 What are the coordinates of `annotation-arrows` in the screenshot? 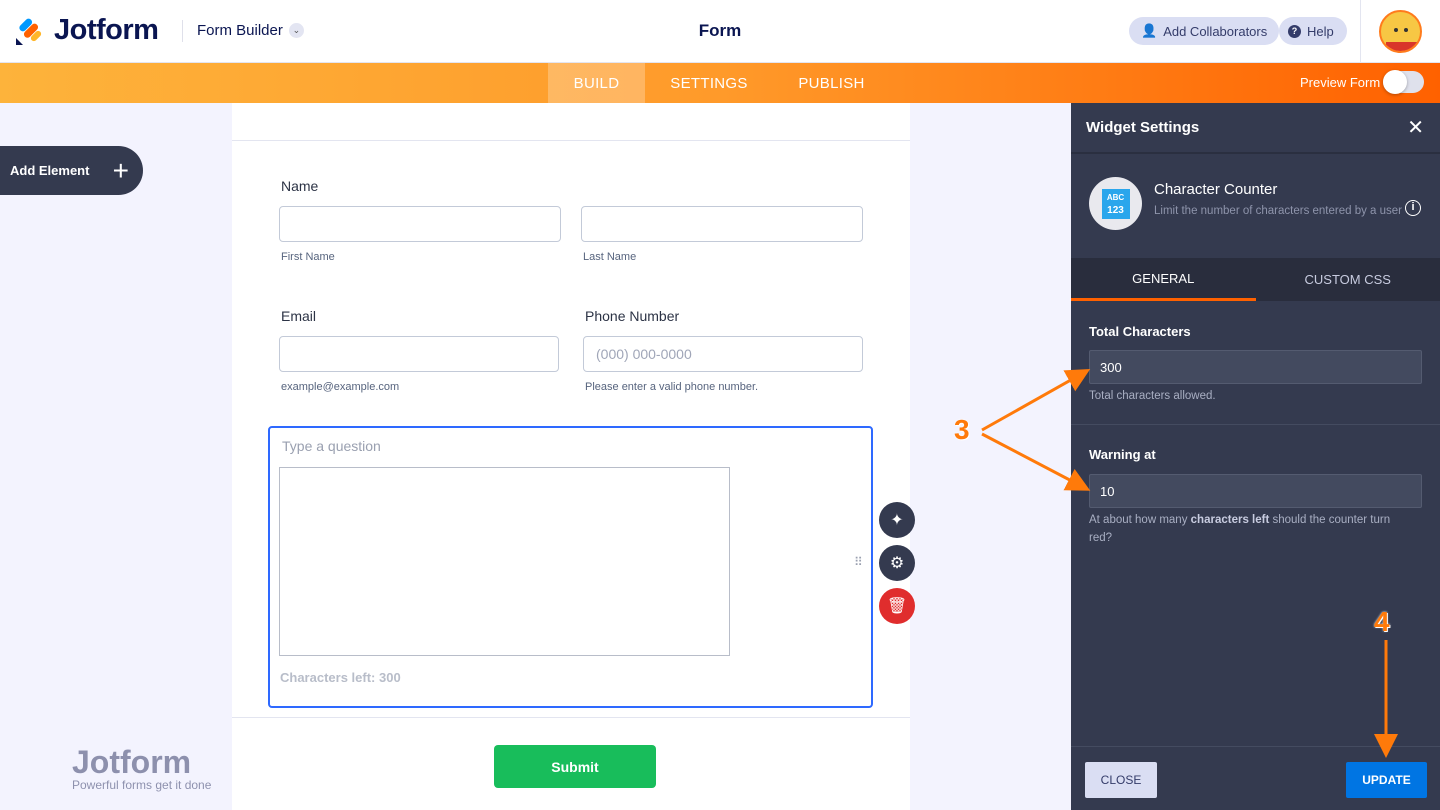 It's located at (1189, 563).